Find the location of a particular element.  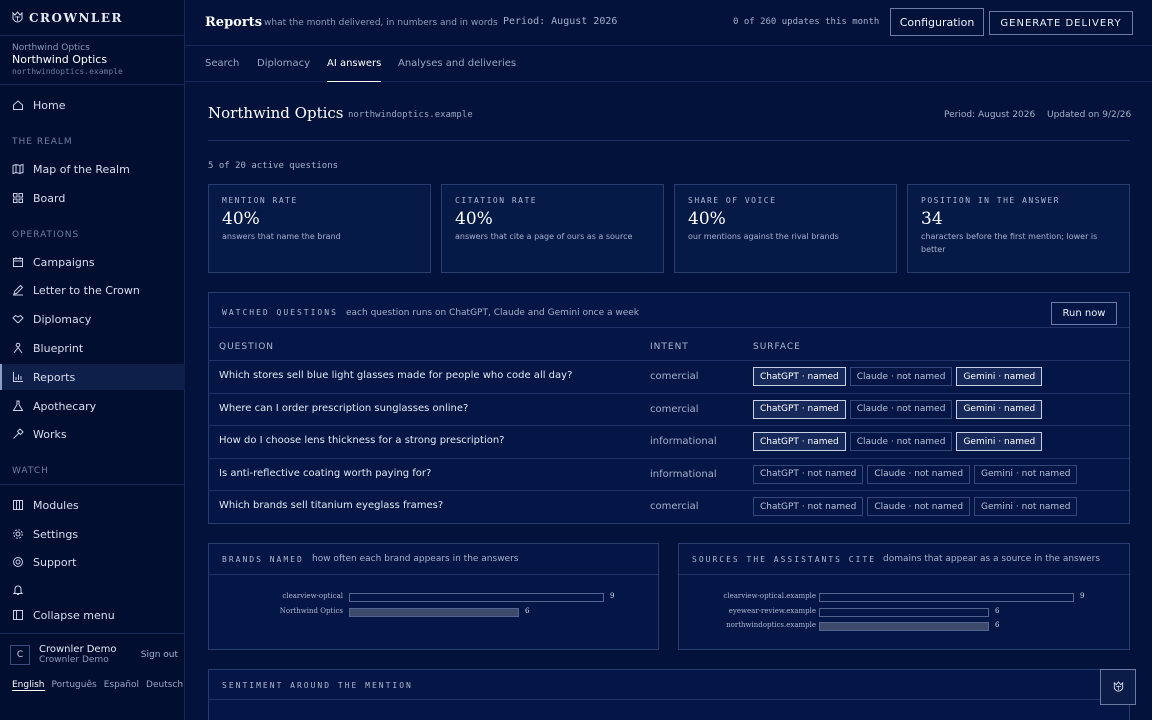

client-title: Northwind Optics is located at coordinates (276, 113).